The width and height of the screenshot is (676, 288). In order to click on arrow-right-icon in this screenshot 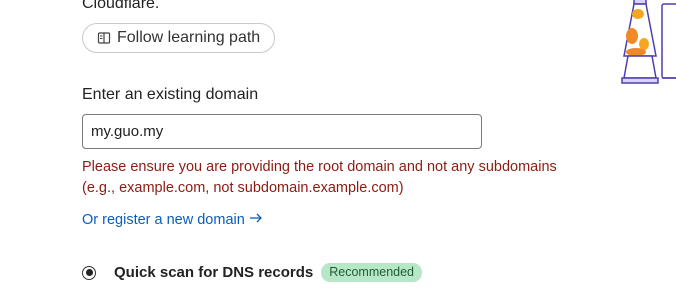, I will do `click(256, 220)`.